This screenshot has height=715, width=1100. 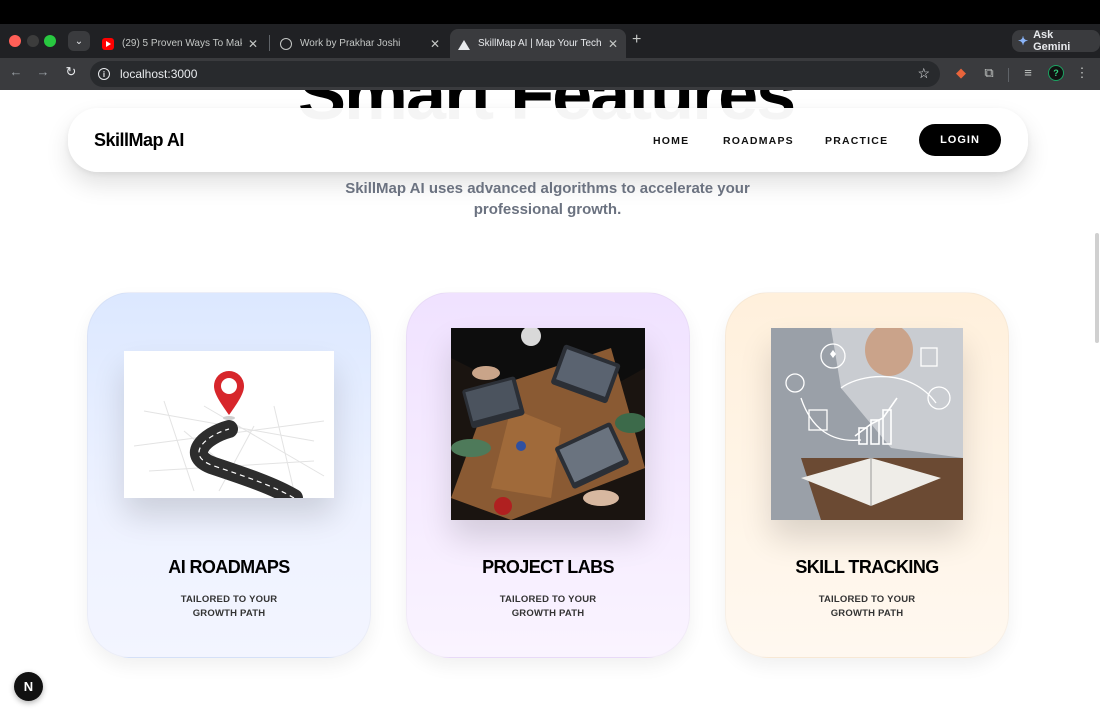 I want to click on tab-divider, so click(x=269, y=43).